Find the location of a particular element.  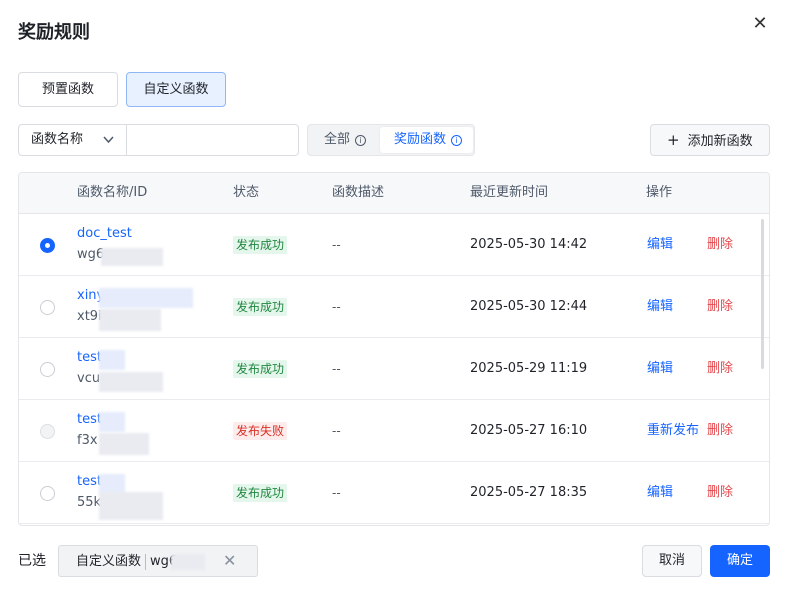

remove-selection-icon: ✕ is located at coordinates (229, 561).